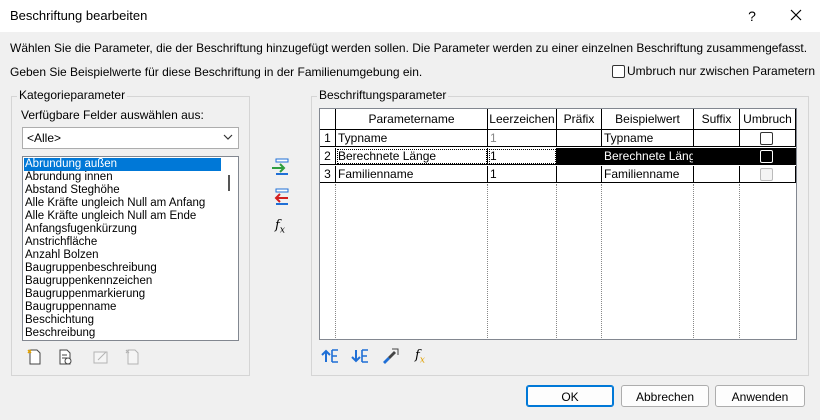 The height and width of the screenshot is (420, 820). Describe the element at coordinates (44, 138) in the screenshot. I see `field-filter-value: <Alle>` at that location.